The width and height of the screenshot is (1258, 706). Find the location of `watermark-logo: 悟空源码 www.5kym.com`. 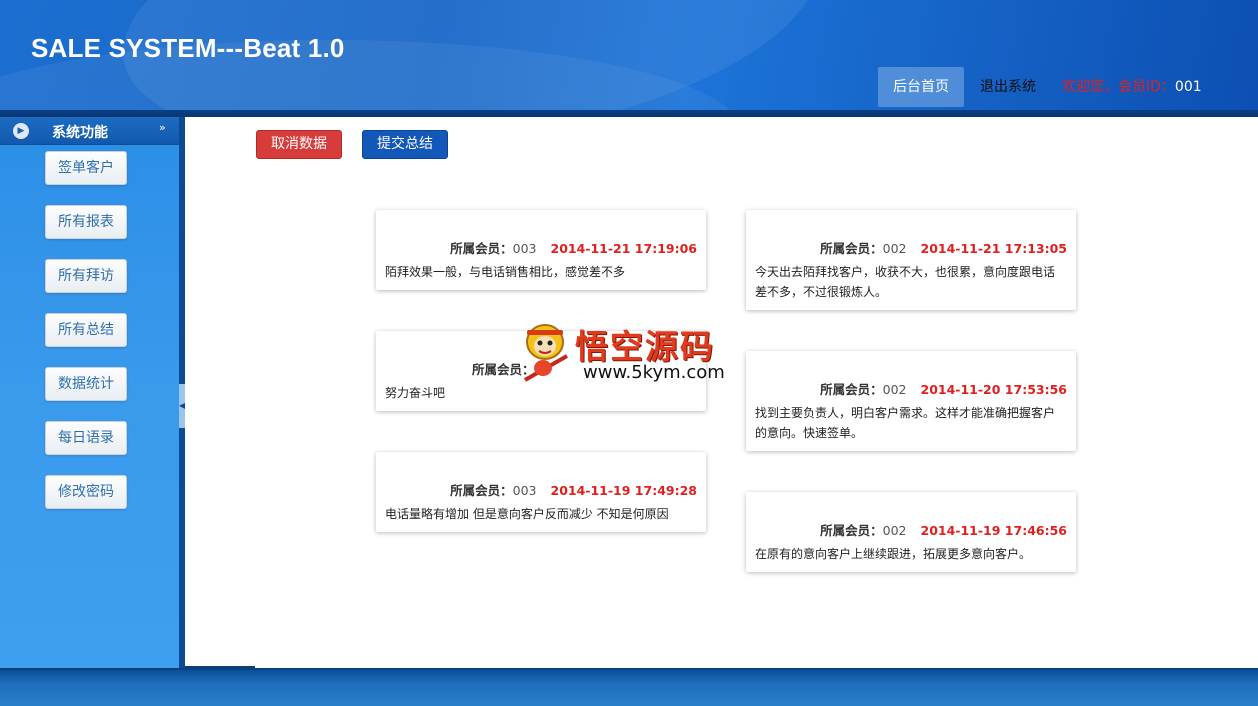

watermark-logo: 悟空源码 www.5kym.com is located at coordinates (630, 353).